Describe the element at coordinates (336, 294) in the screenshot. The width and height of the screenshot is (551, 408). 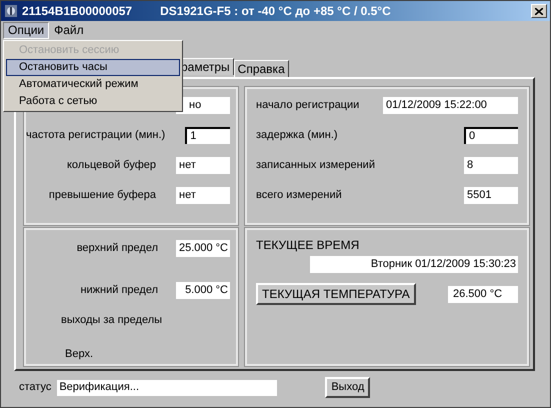
I see `current-temperature-button: ТЕКУЩАЯ ТЕМПЕРАТУРА` at that location.